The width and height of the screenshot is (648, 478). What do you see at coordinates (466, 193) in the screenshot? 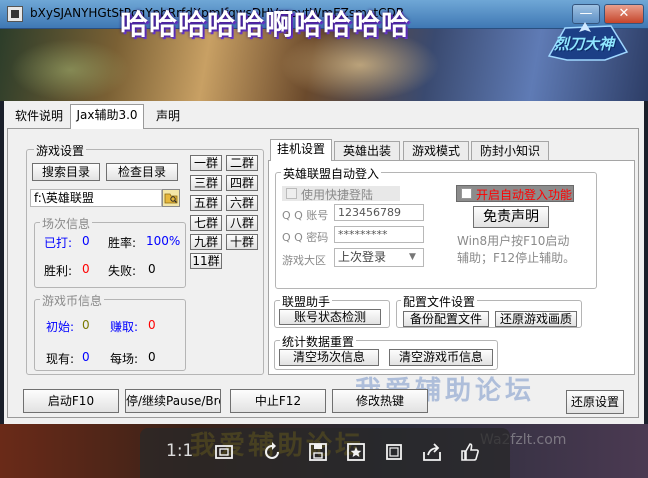
I see `enable-auto-login-checkbox` at bounding box center [466, 193].